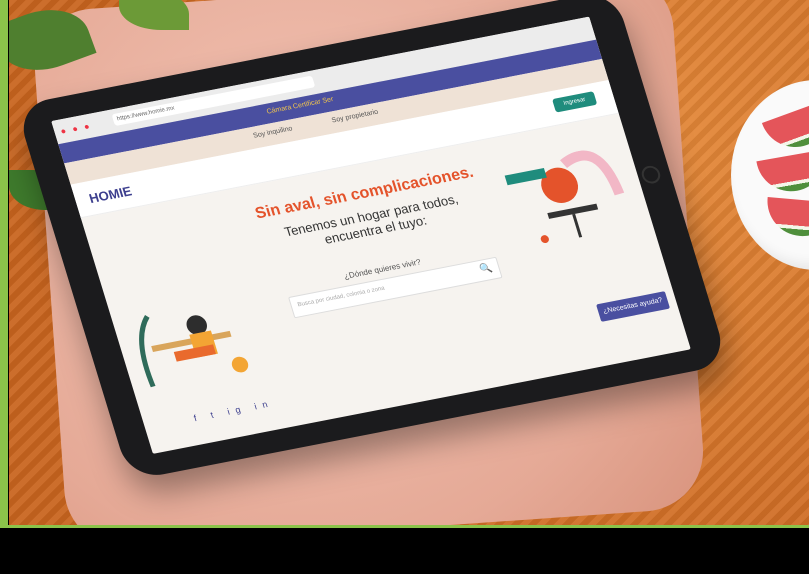  Describe the element at coordinates (4, 264) in the screenshot. I see `left-border` at that location.